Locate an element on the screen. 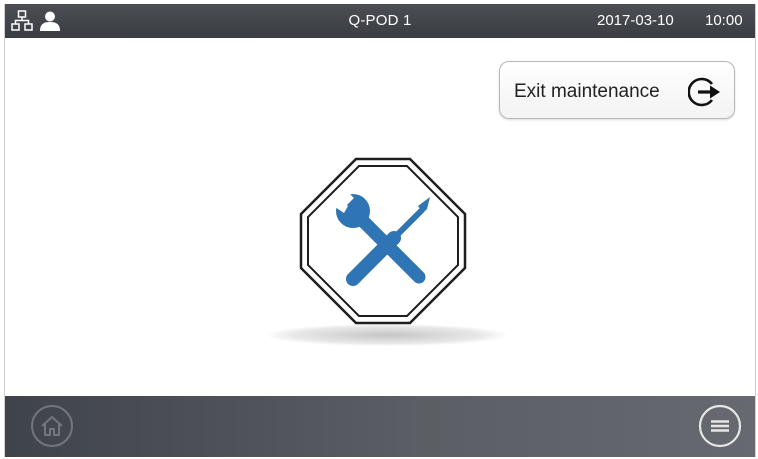 The width and height of the screenshot is (758, 459). bottom-bar is located at coordinates (380, 426).